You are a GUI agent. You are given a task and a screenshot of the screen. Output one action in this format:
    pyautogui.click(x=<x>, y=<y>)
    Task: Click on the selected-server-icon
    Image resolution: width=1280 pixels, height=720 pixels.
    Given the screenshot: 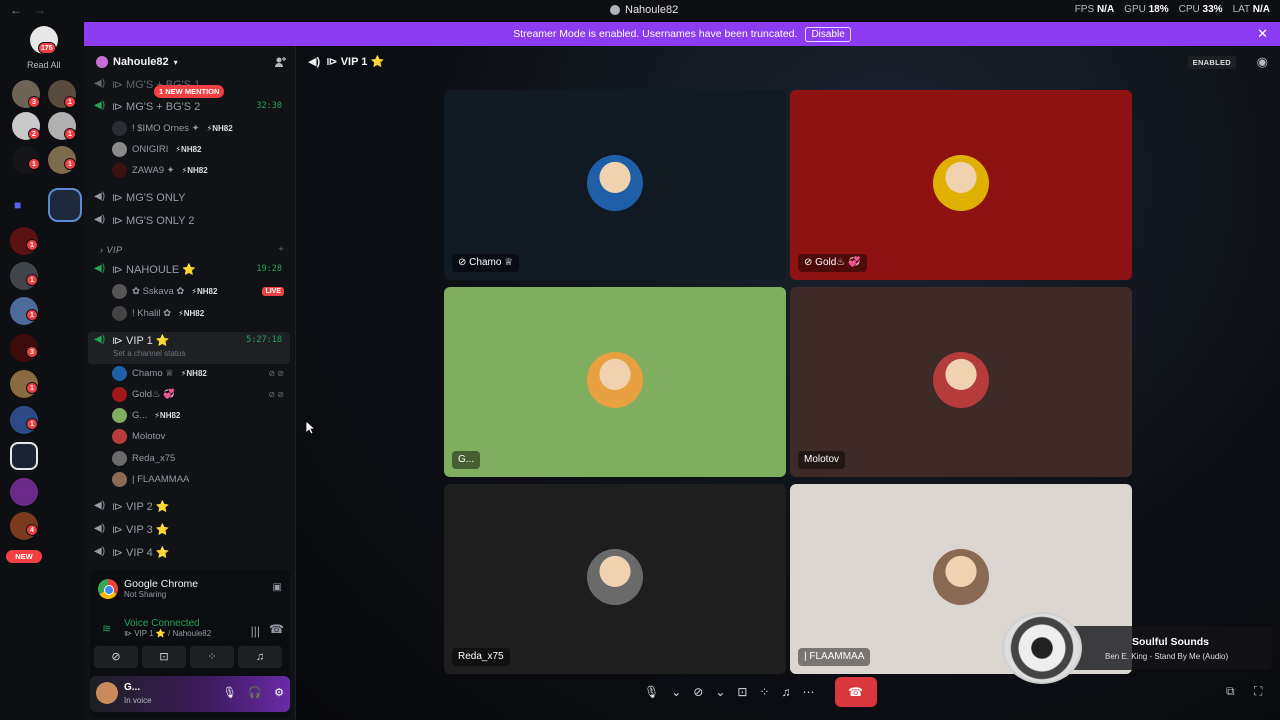 What is the action you would take?
    pyautogui.click(x=65, y=205)
    